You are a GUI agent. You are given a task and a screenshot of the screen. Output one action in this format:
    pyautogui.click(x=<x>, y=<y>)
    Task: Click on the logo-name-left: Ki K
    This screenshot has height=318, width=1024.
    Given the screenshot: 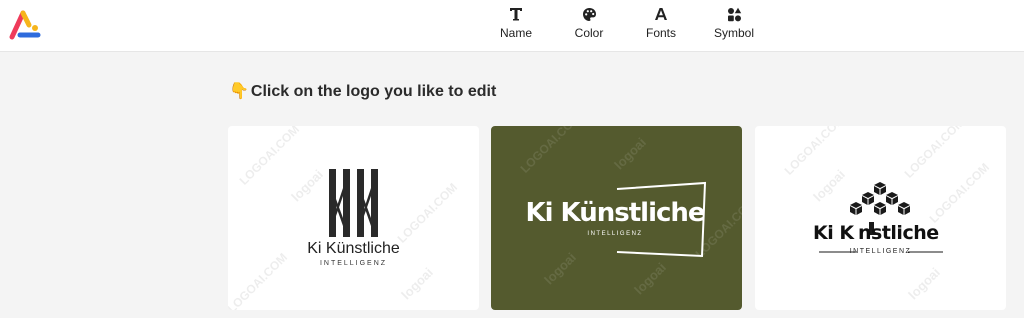 What is the action you would take?
    pyautogui.click(x=833, y=233)
    